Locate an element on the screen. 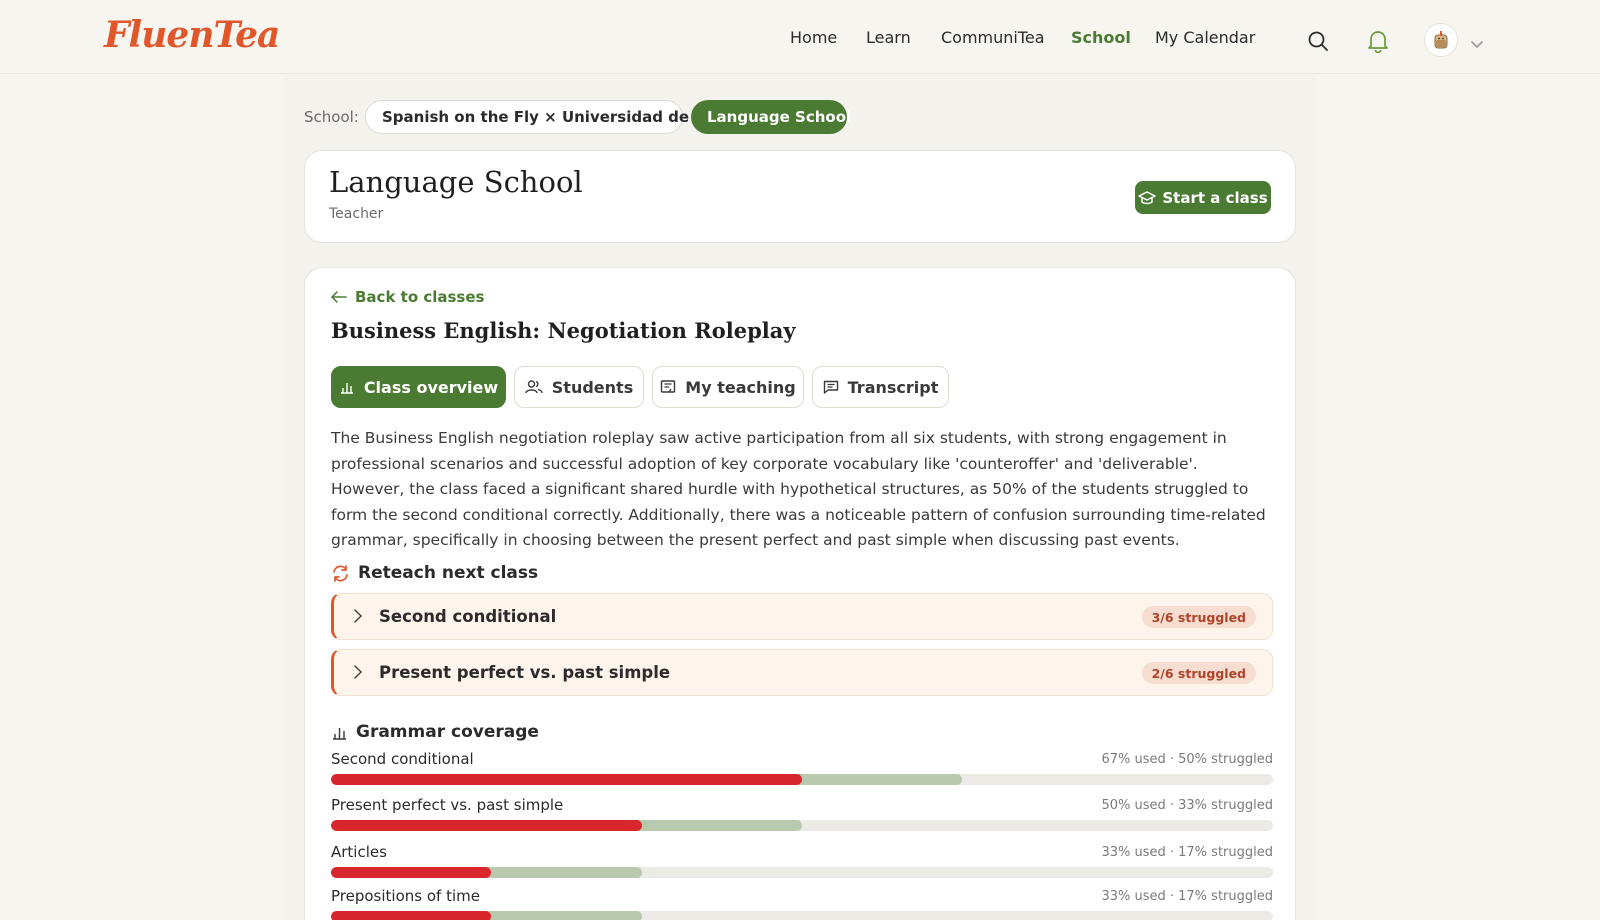 This screenshot has height=920, width=1600. start-class-button: Start a class is located at coordinates (1203, 197).